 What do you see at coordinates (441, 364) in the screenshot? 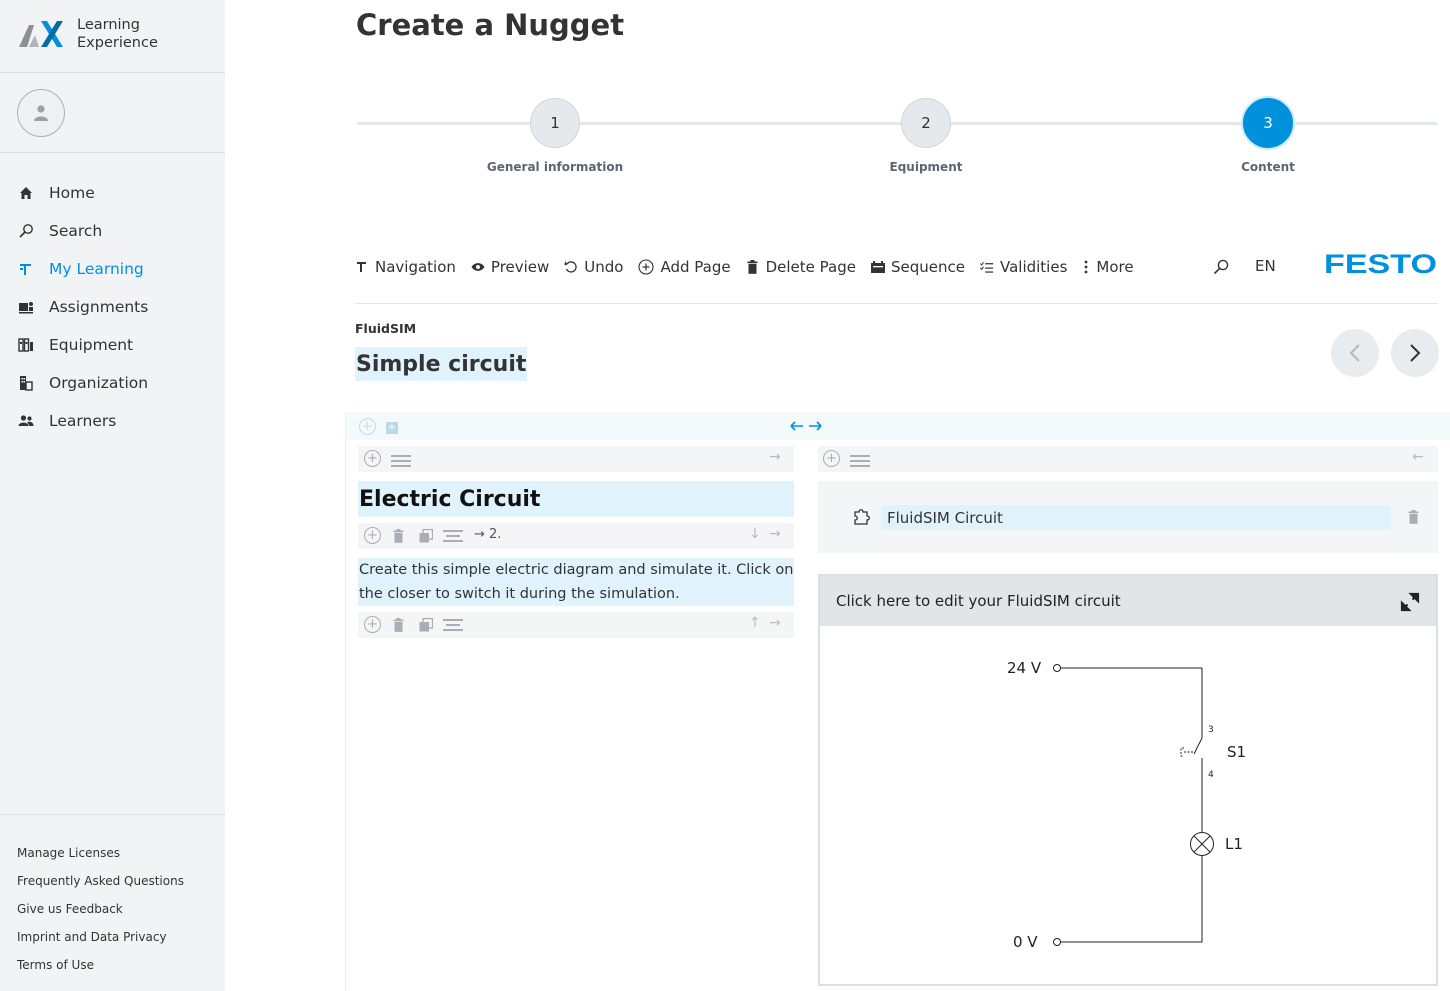
I see `nugget-title-field: Simple circuit` at bounding box center [441, 364].